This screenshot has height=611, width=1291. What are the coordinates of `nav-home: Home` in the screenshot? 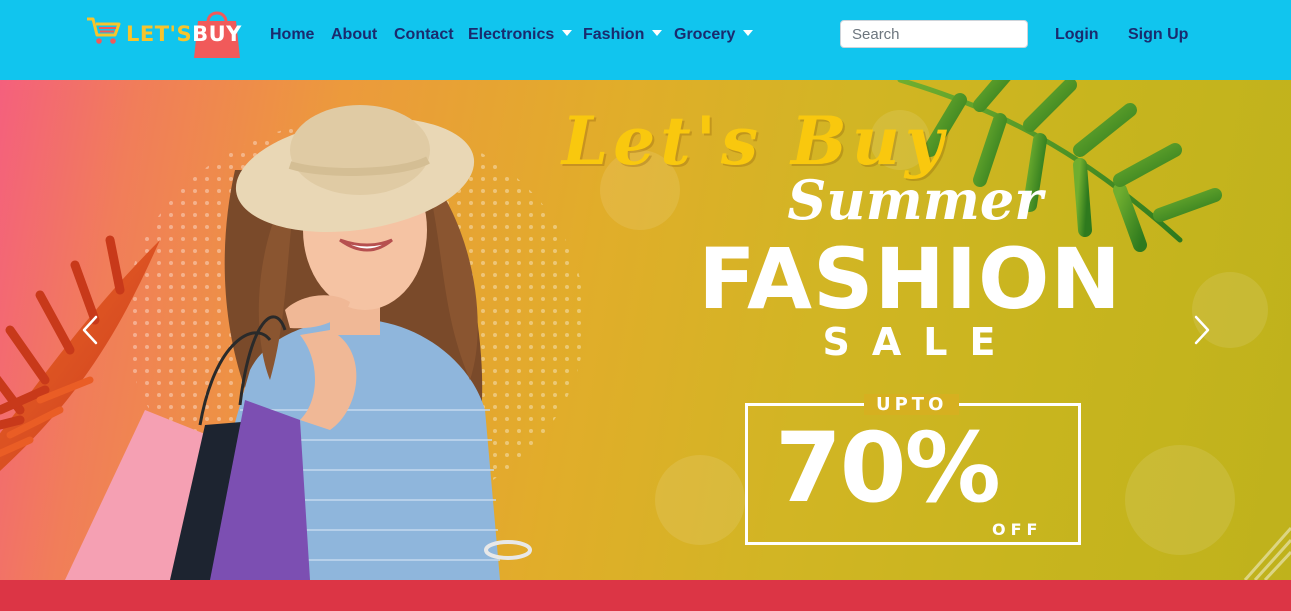 It's located at (292, 35).